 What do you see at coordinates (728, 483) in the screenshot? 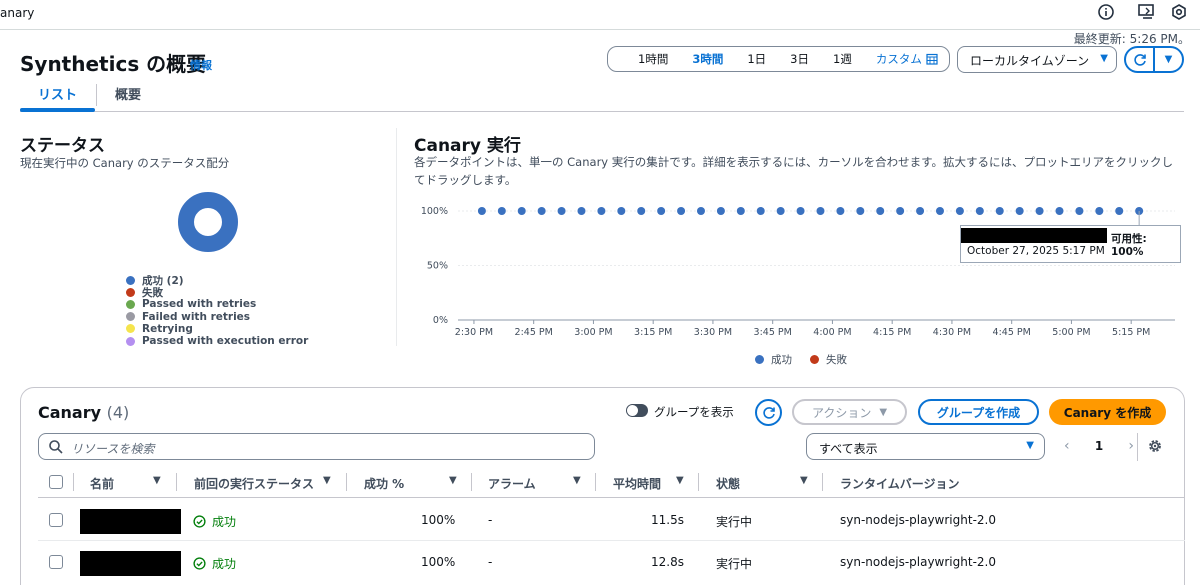
I see `col-state: 状態` at bounding box center [728, 483].